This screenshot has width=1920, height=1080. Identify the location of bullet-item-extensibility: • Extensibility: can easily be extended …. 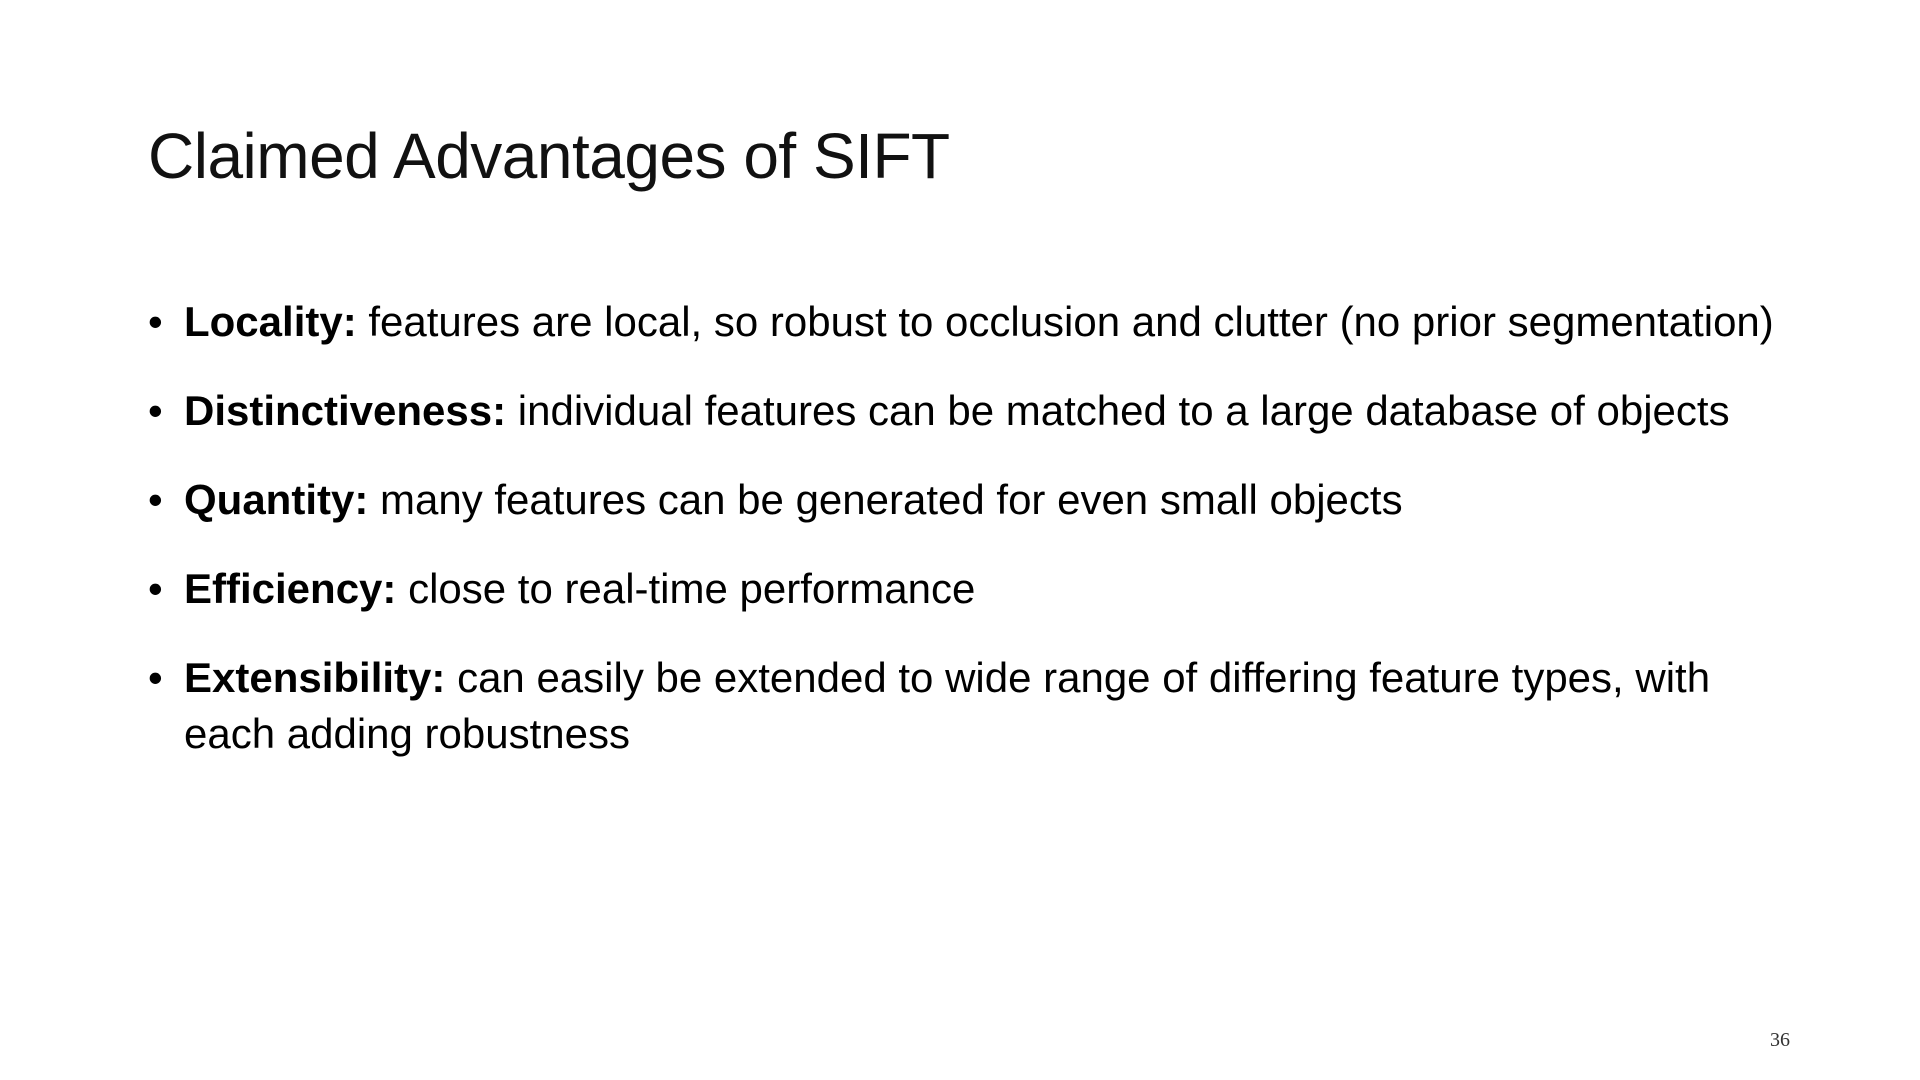
(968, 706).